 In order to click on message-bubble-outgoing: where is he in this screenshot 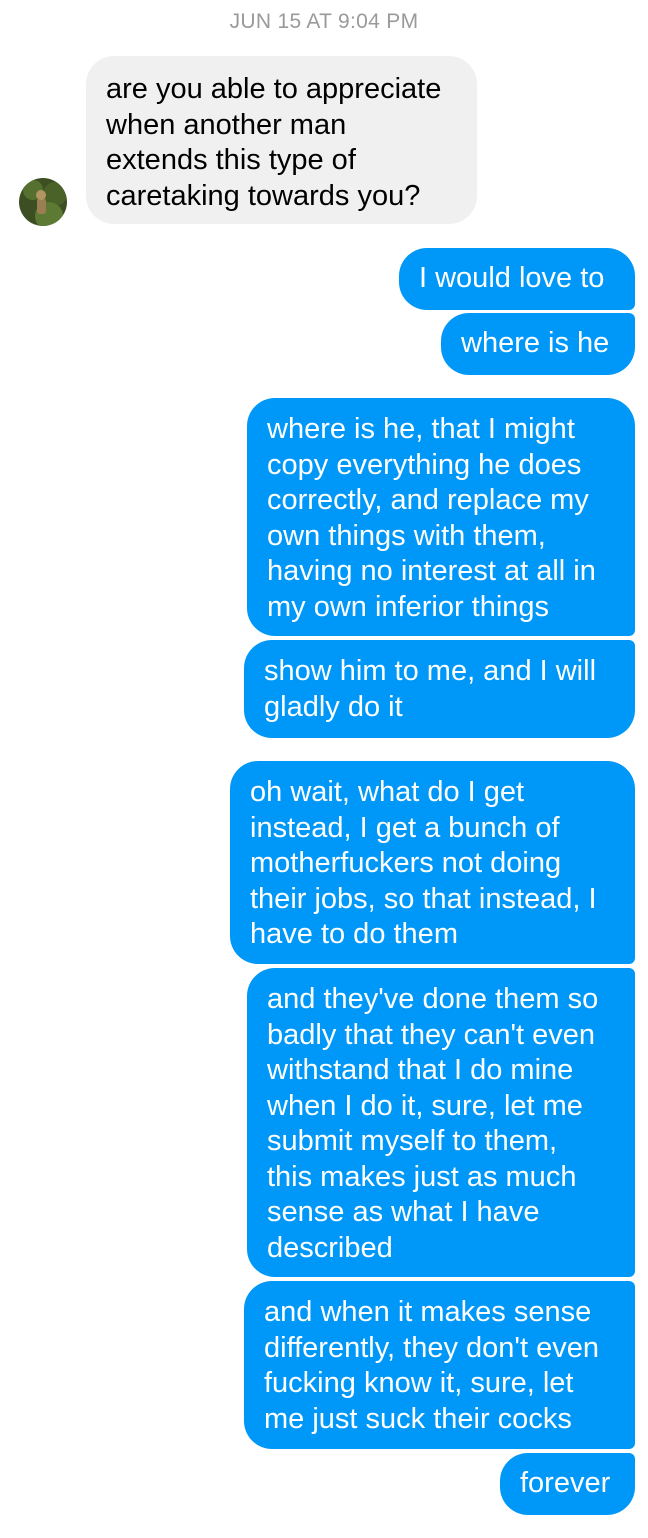, I will do `click(538, 344)`.